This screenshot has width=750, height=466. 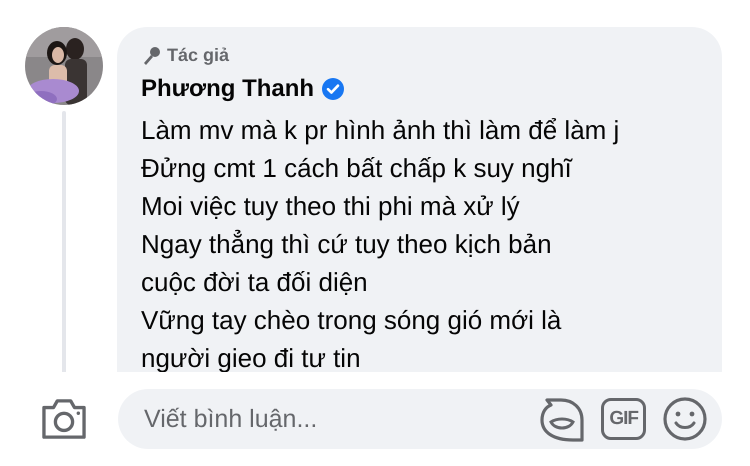 I want to click on gif-button: GIF, so click(x=623, y=419).